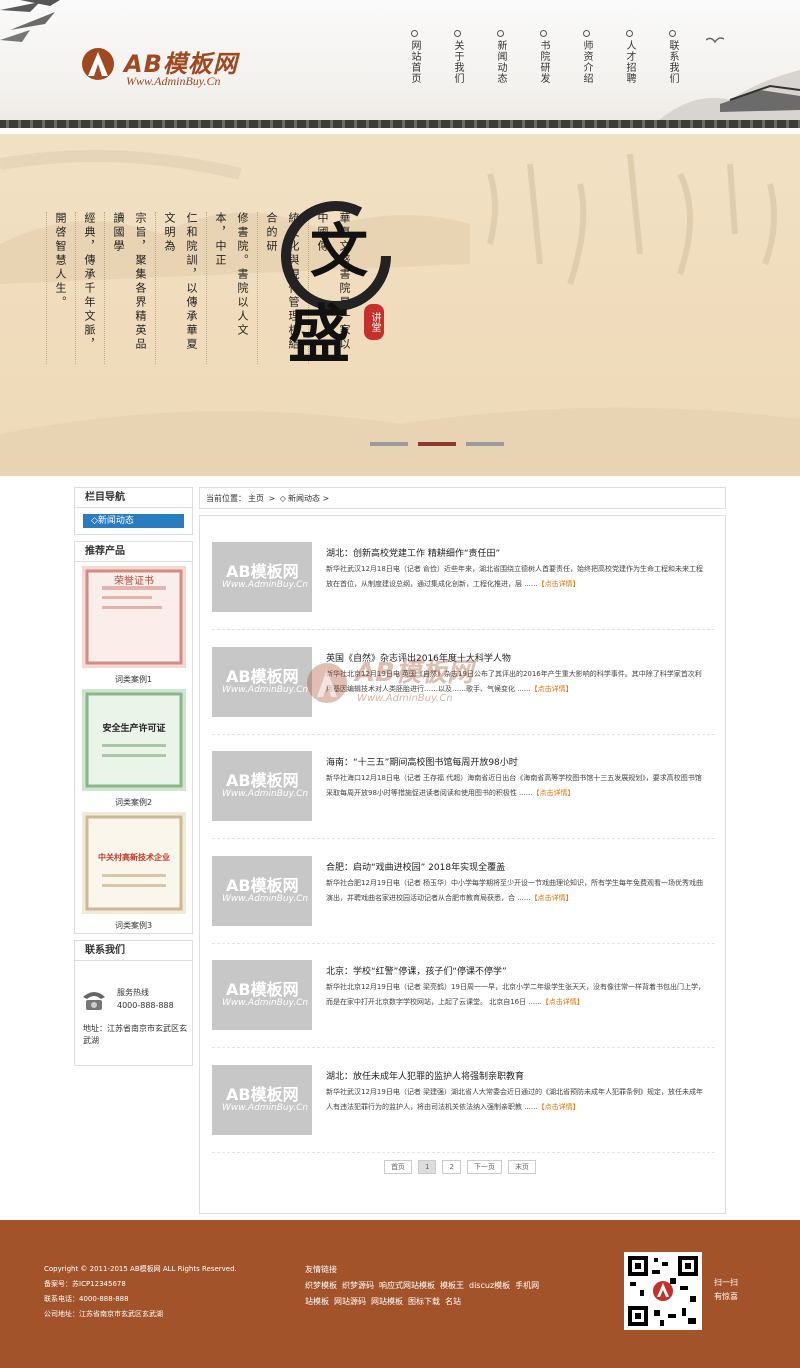 The height and width of the screenshot is (1368, 800). I want to click on banner-char-sheng: 盛, so click(319, 334).